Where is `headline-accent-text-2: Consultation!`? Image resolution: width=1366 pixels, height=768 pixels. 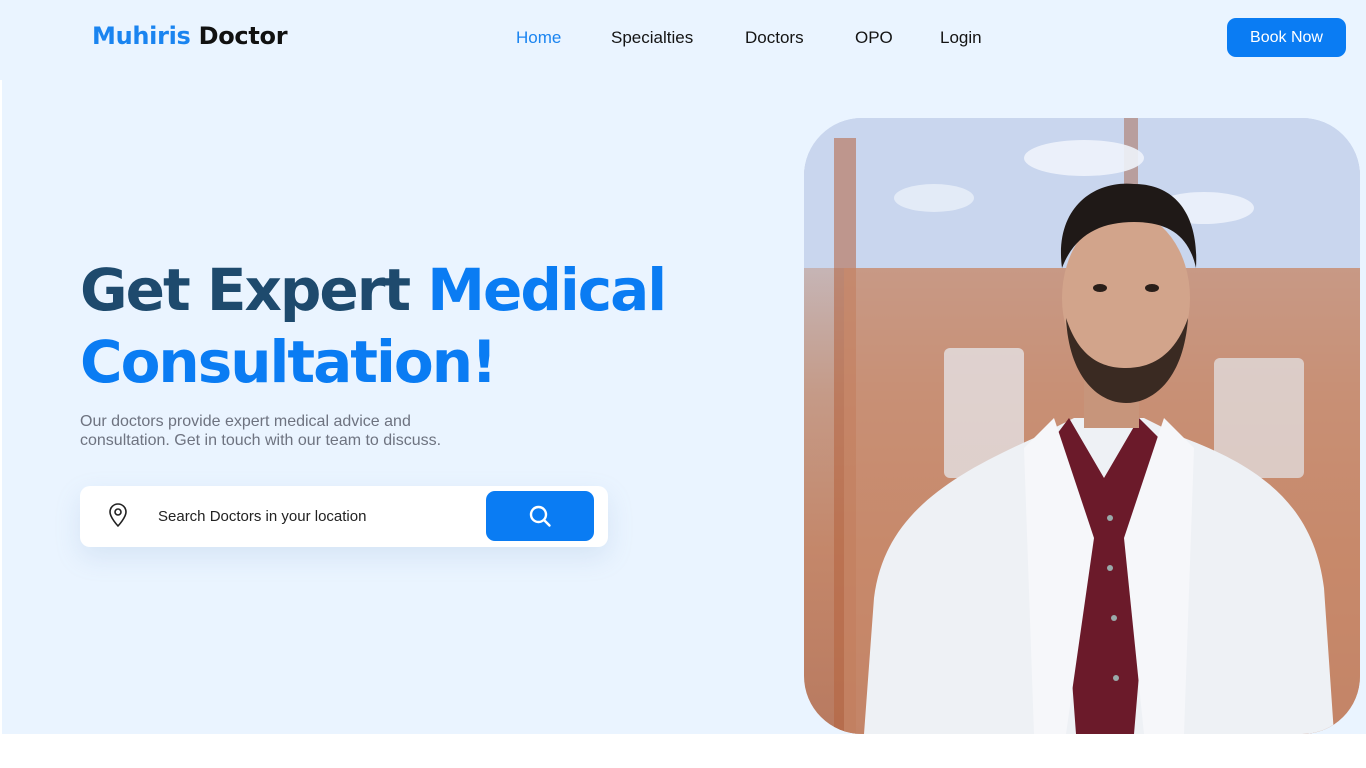 headline-accent-text-2: Consultation! is located at coordinates (288, 362).